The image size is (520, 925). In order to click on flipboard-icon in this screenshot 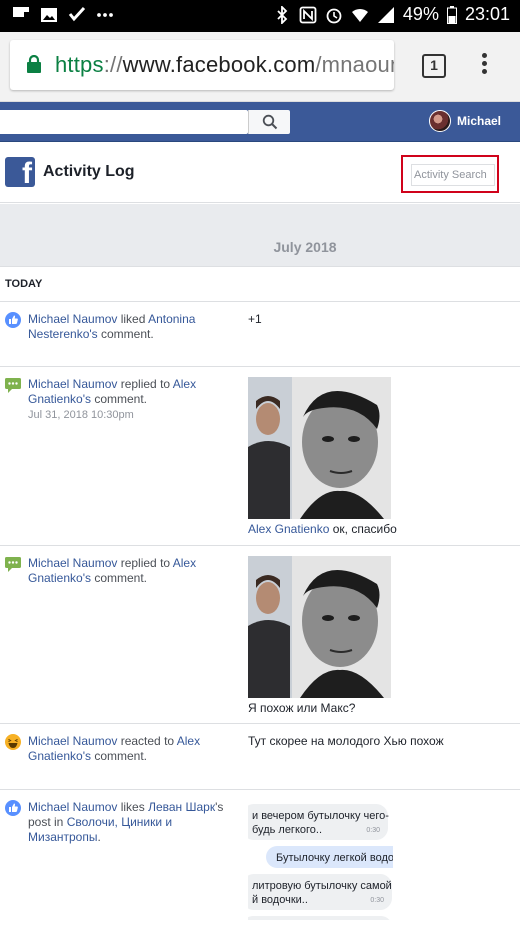, I will do `click(21, 12)`.